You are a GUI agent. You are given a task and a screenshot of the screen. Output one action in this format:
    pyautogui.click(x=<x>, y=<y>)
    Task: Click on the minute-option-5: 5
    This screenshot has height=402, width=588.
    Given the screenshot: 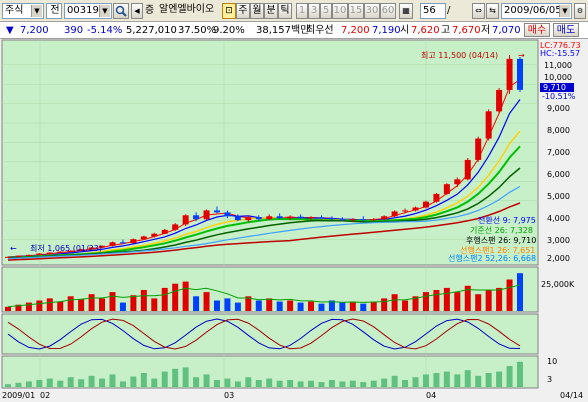 What is the action you would take?
    pyautogui.click(x=326, y=11)
    